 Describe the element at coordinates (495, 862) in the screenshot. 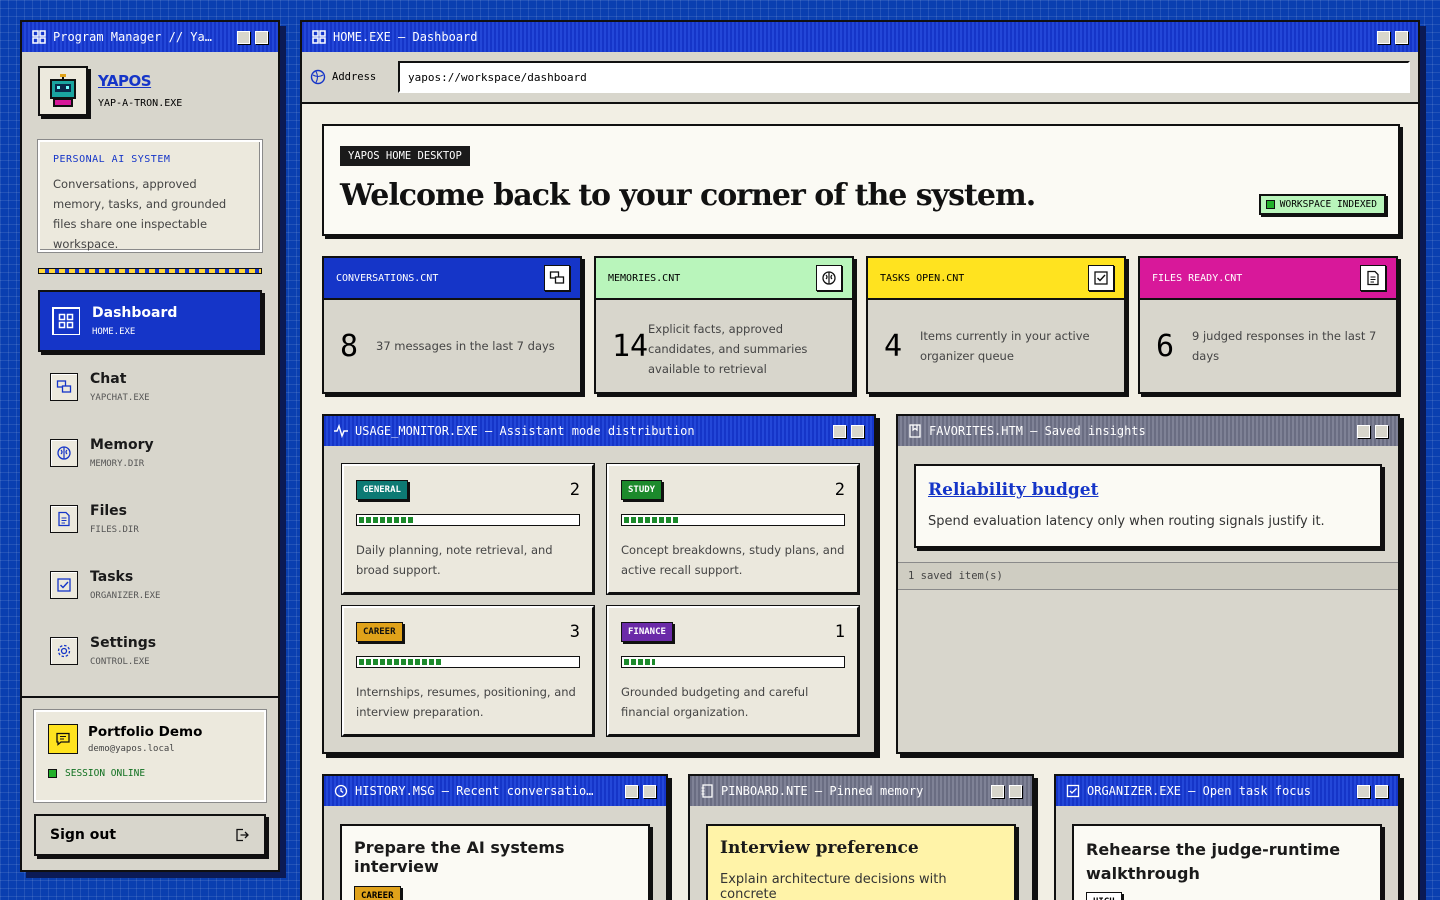

I see `recent-conversation-card: Prepare the AI systems interview CAREER` at that location.